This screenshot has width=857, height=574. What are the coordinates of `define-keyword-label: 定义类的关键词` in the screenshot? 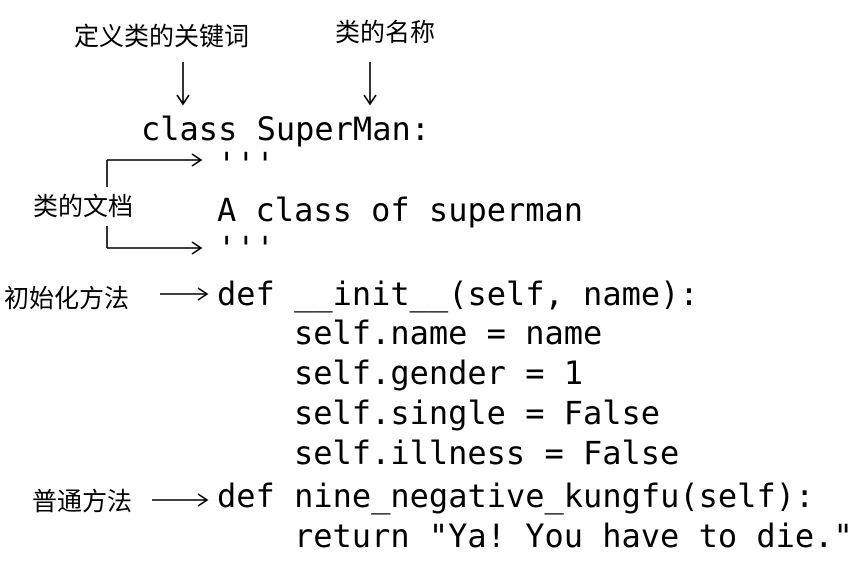 It's located at (162, 36).